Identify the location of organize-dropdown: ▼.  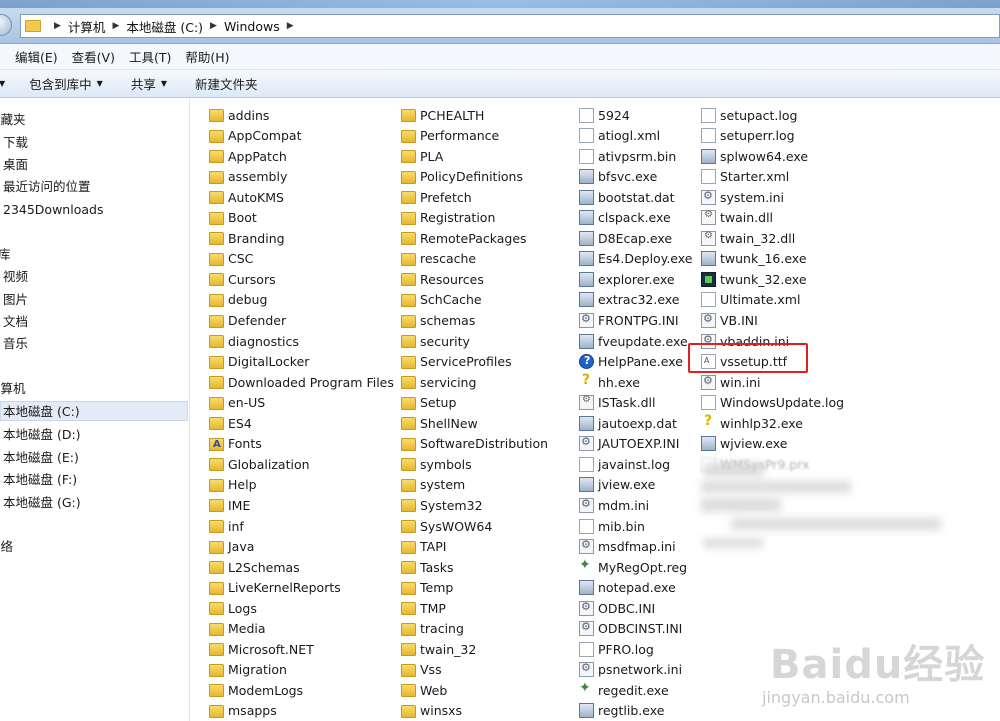
(2, 83).